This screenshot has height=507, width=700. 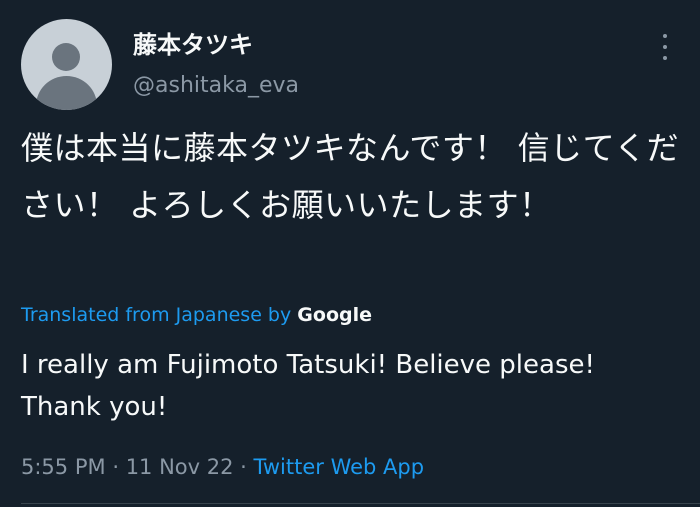 What do you see at coordinates (66, 57) in the screenshot?
I see `avatar-head` at bounding box center [66, 57].